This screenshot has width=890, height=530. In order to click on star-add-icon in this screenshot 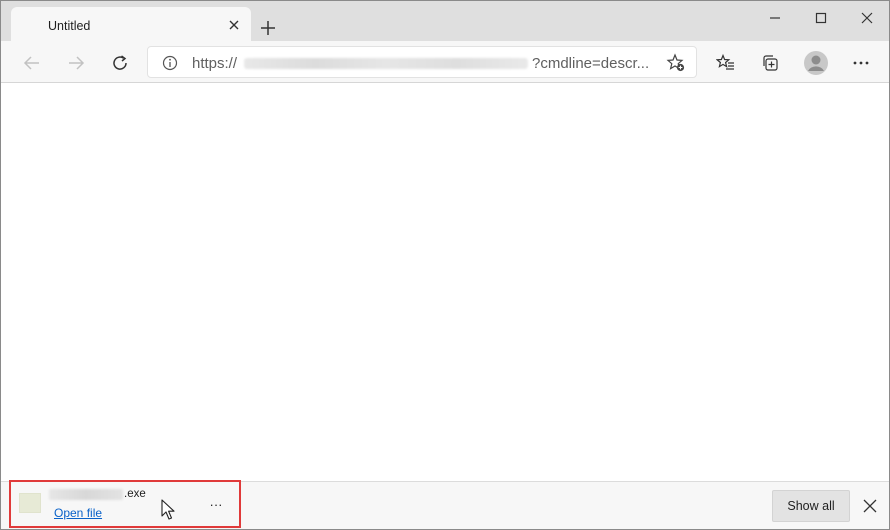, I will do `click(676, 63)`.